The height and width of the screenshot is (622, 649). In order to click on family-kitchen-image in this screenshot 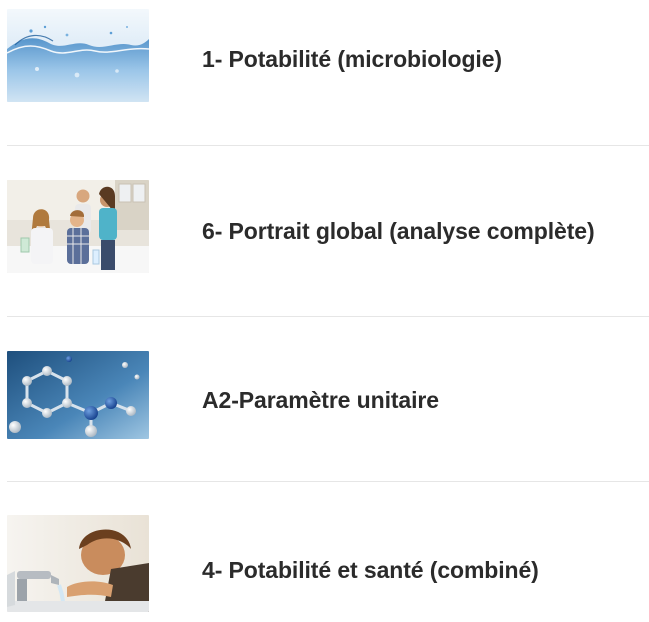, I will do `click(78, 226)`.